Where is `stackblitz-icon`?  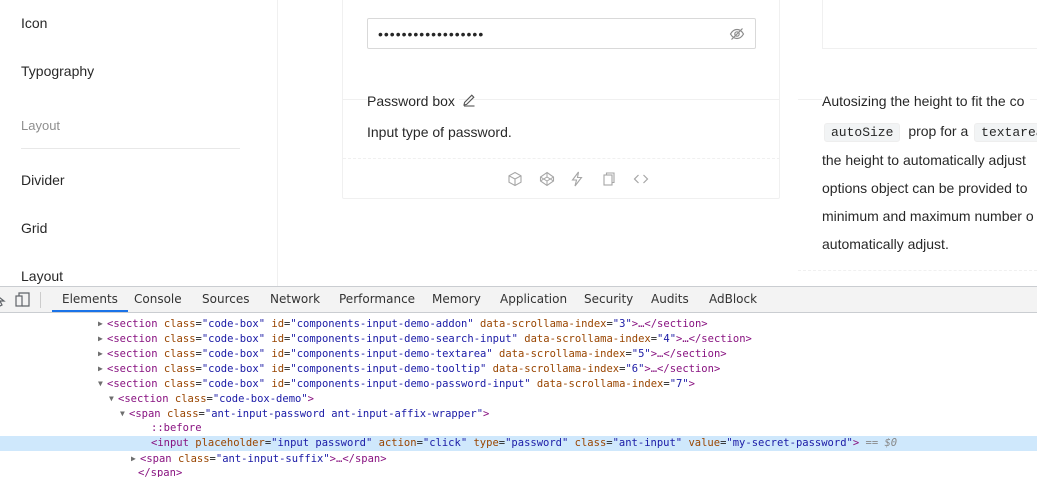
stackblitz-icon is located at coordinates (577, 179).